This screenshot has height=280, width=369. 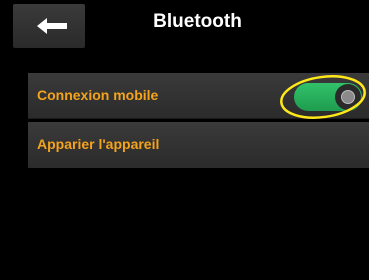 I want to click on toggle-knob-center, so click(x=348, y=97).